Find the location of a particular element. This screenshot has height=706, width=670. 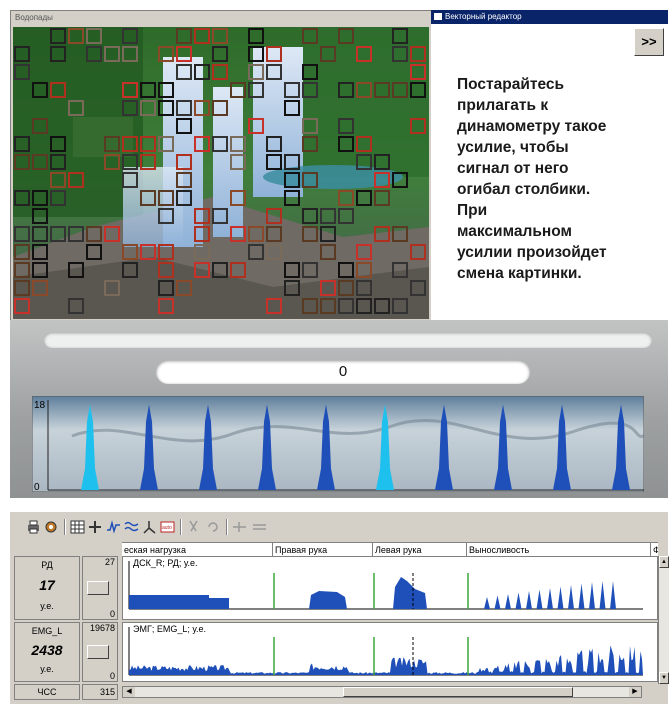

grid-icon is located at coordinates (77, 527).